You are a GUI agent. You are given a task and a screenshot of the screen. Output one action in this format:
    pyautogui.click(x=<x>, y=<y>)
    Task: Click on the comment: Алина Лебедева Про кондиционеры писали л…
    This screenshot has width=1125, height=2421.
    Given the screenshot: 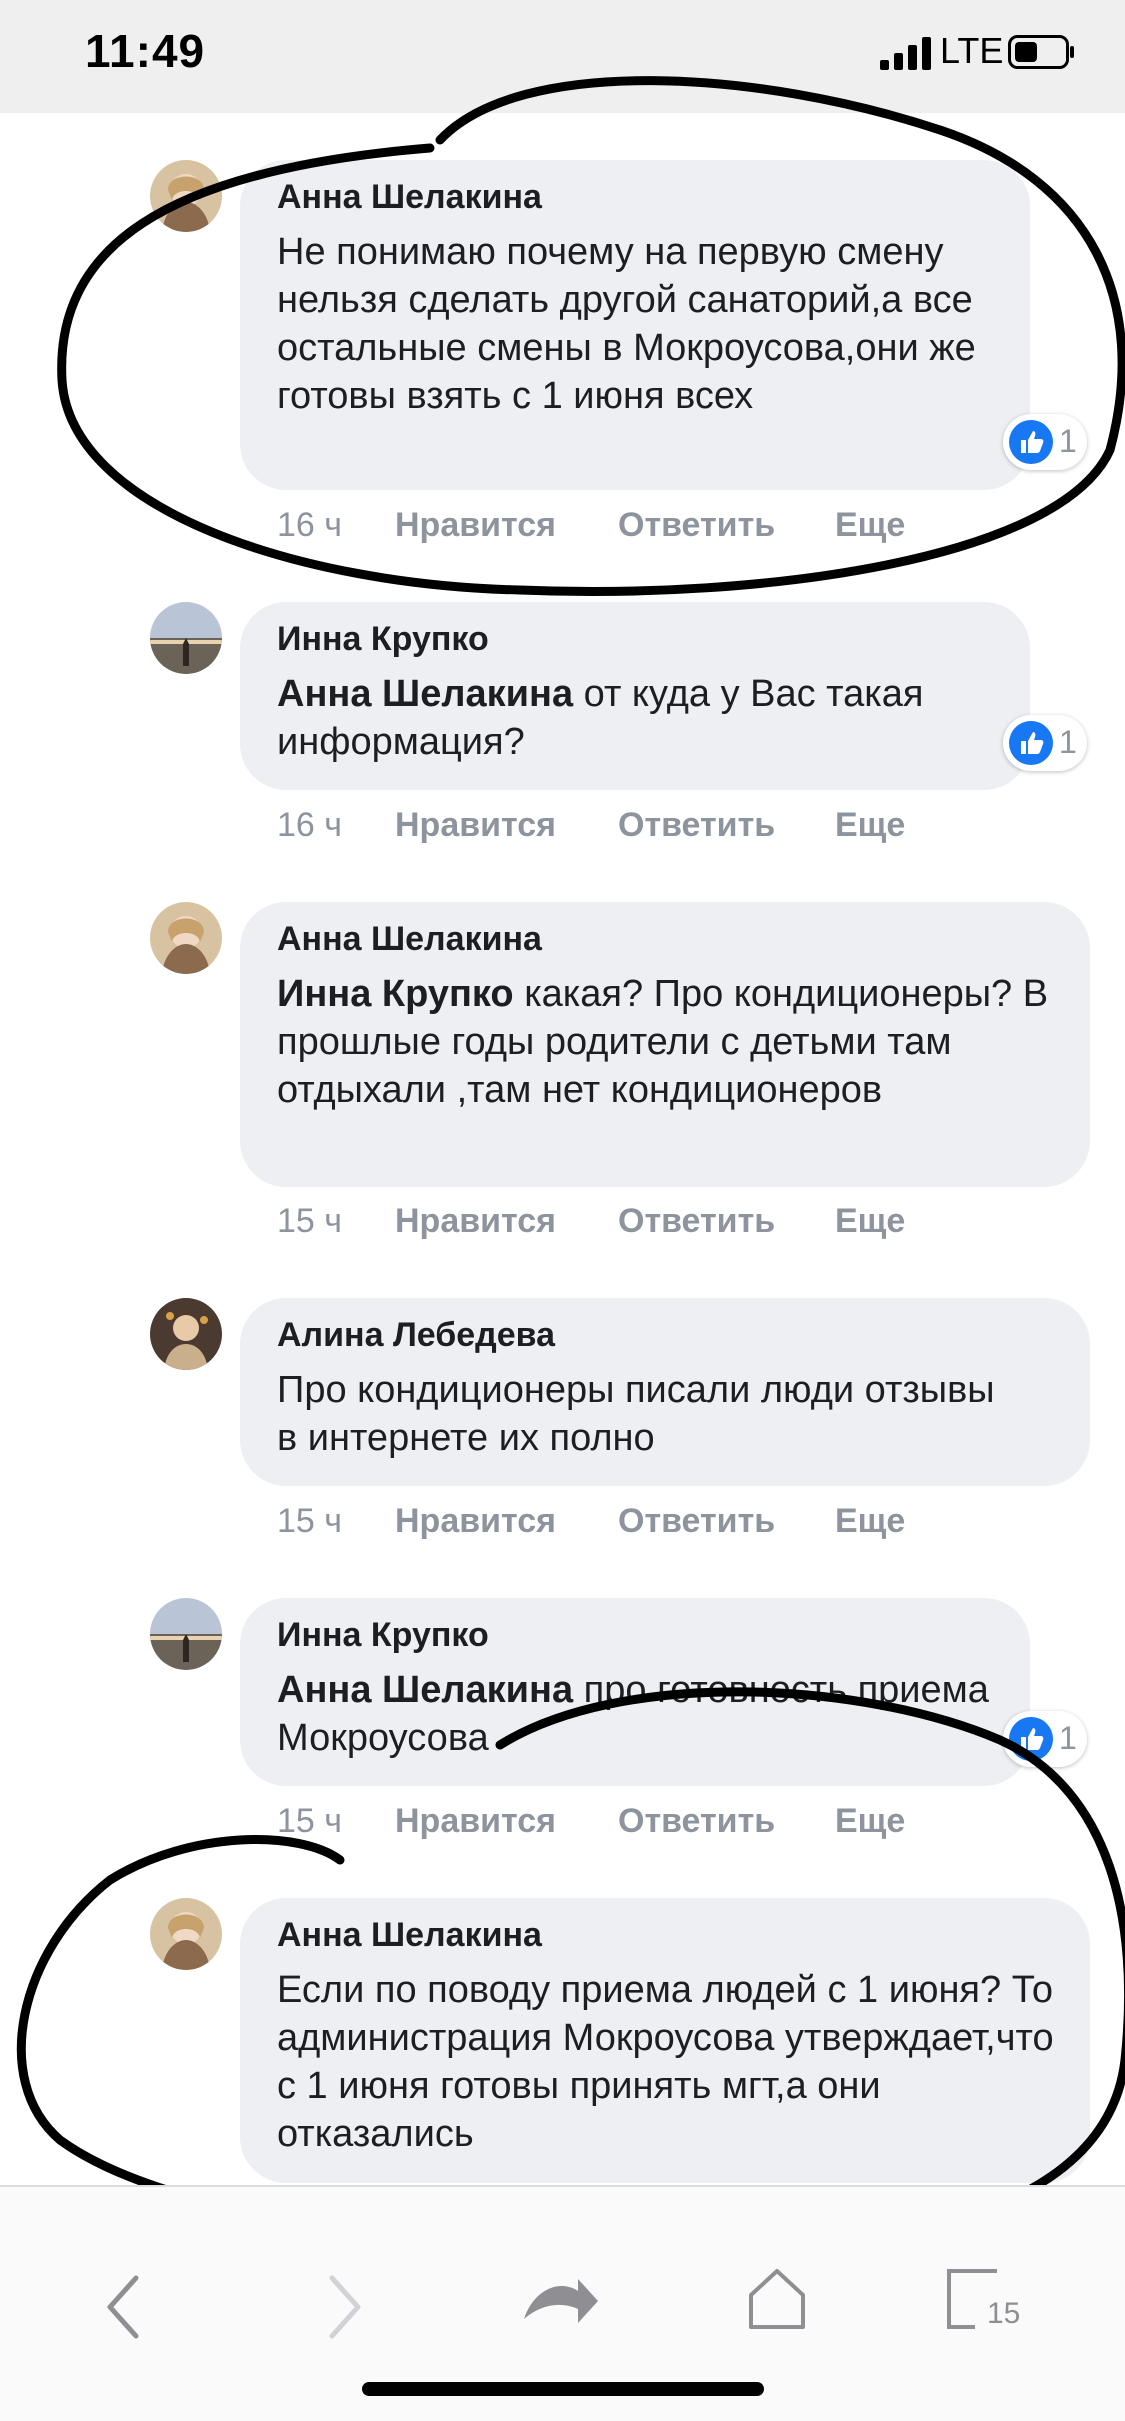 What is the action you would take?
    pyautogui.click(x=562, y=1431)
    